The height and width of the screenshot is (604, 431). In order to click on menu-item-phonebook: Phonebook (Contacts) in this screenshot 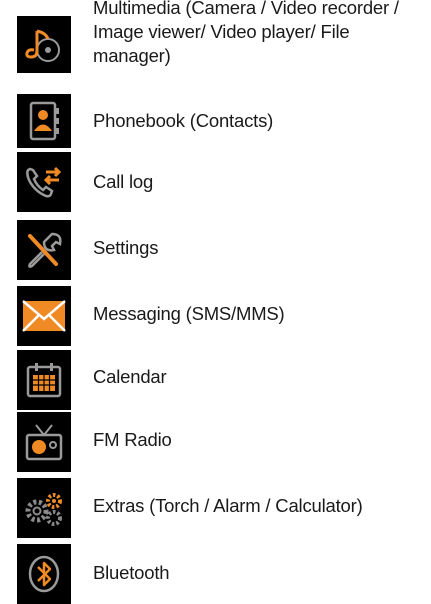, I will do `click(215, 119)`.